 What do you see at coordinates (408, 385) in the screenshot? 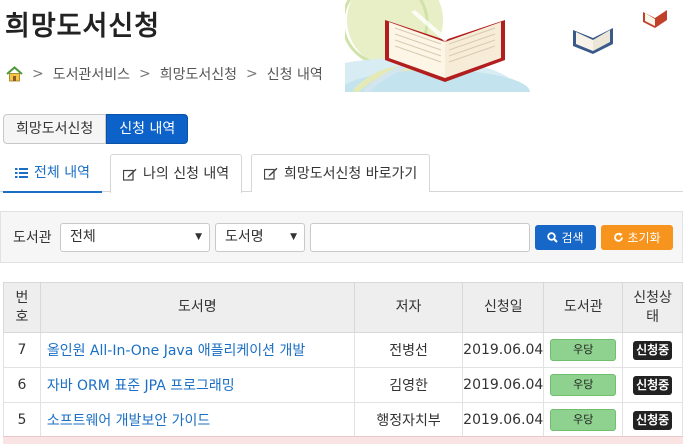
I see `row-author: 김영한` at bounding box center [408, 385].